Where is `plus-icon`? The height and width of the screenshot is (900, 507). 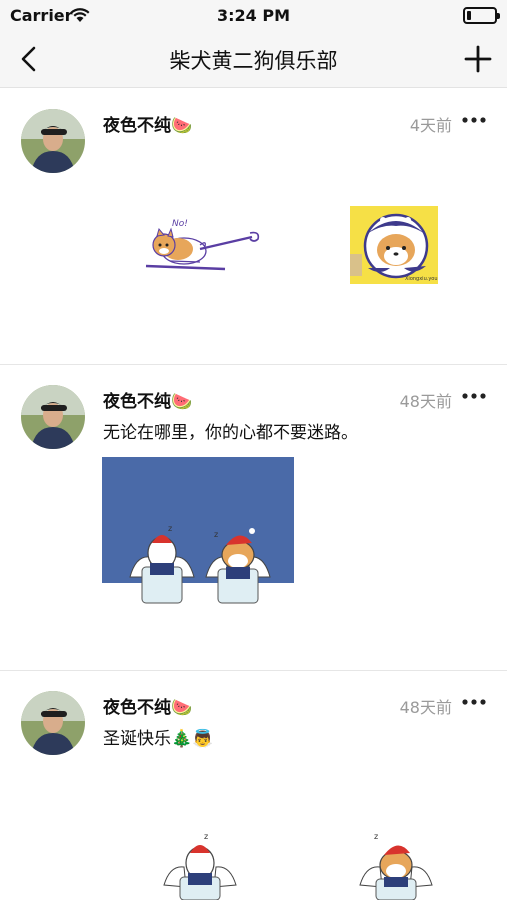
plus-icon is located at coordinates (478, 59).